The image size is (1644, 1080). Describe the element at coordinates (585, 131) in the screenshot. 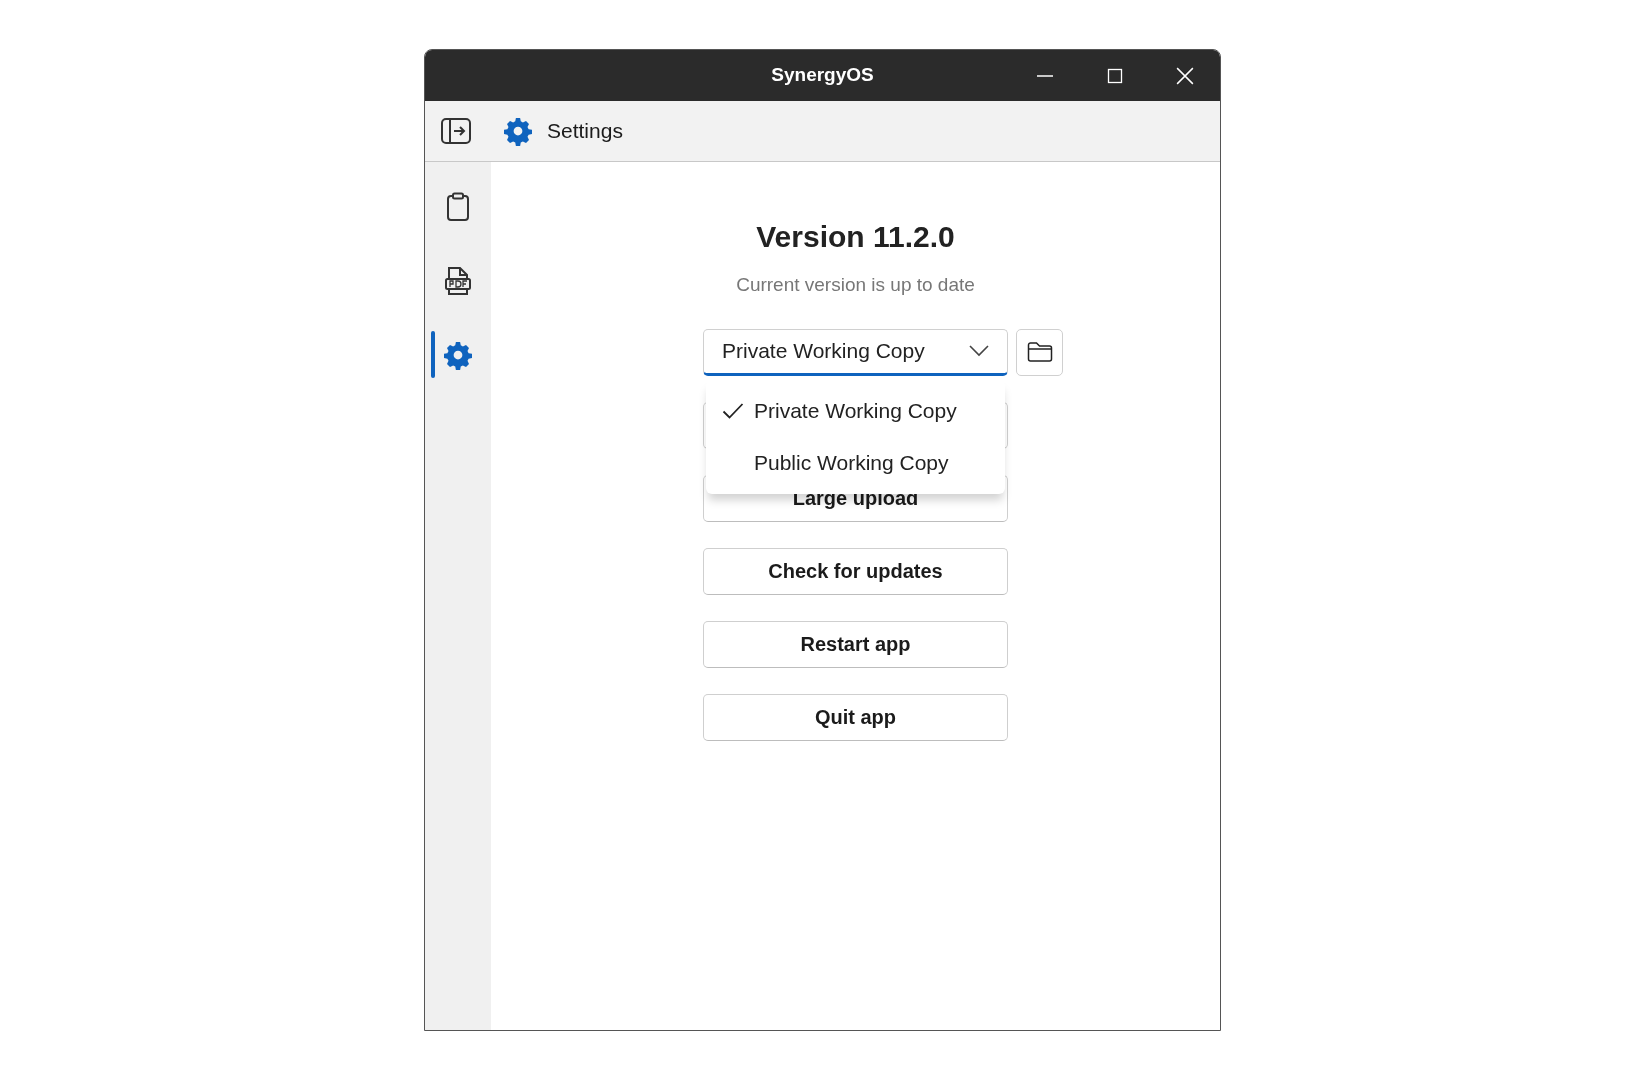

I see `page-title: Settings` at that location.